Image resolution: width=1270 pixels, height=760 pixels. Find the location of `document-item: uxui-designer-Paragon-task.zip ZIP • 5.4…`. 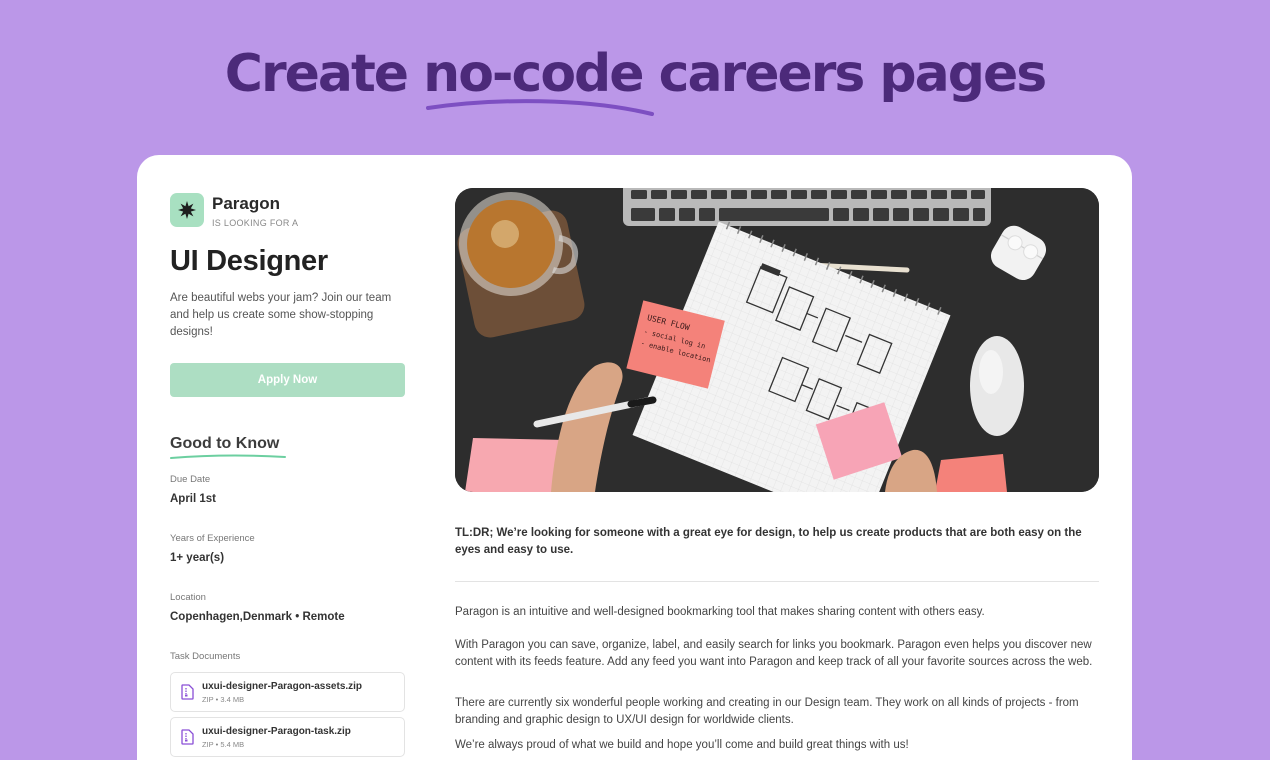

document-item: uxui-designer-Paragon-task.zip ZIP • 5.4… is located at coordinates (287, 737).